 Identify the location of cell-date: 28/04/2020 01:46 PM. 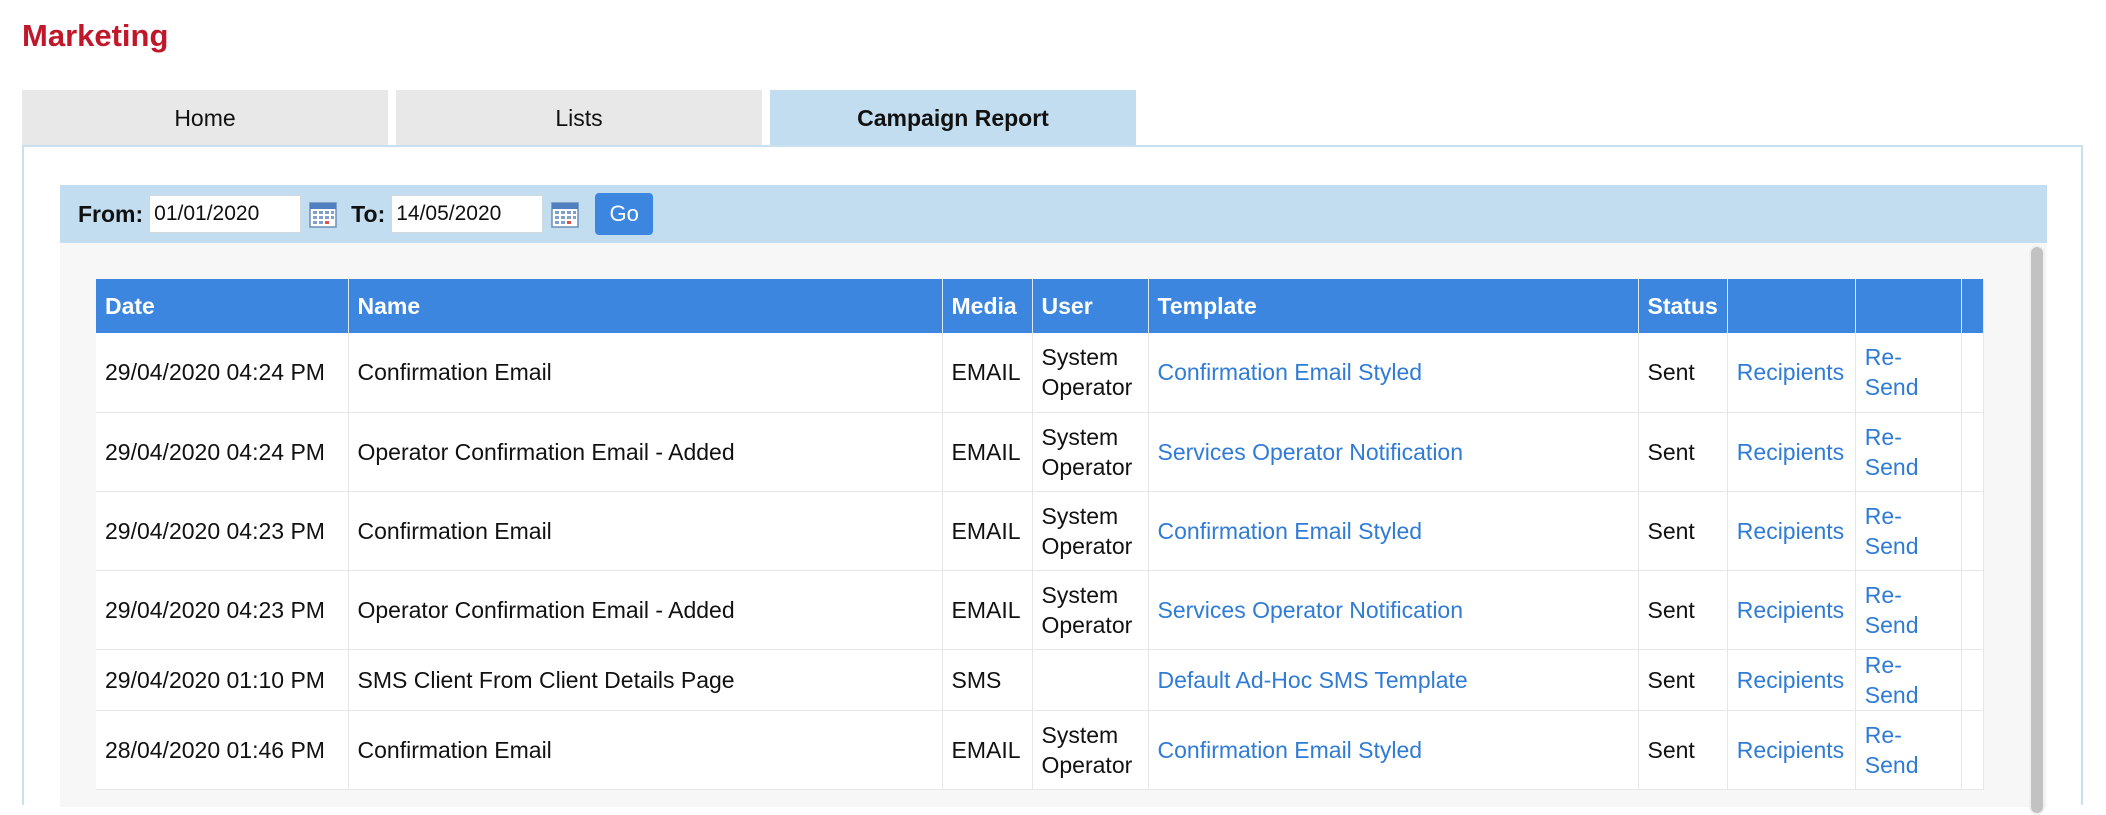
(222, 750).